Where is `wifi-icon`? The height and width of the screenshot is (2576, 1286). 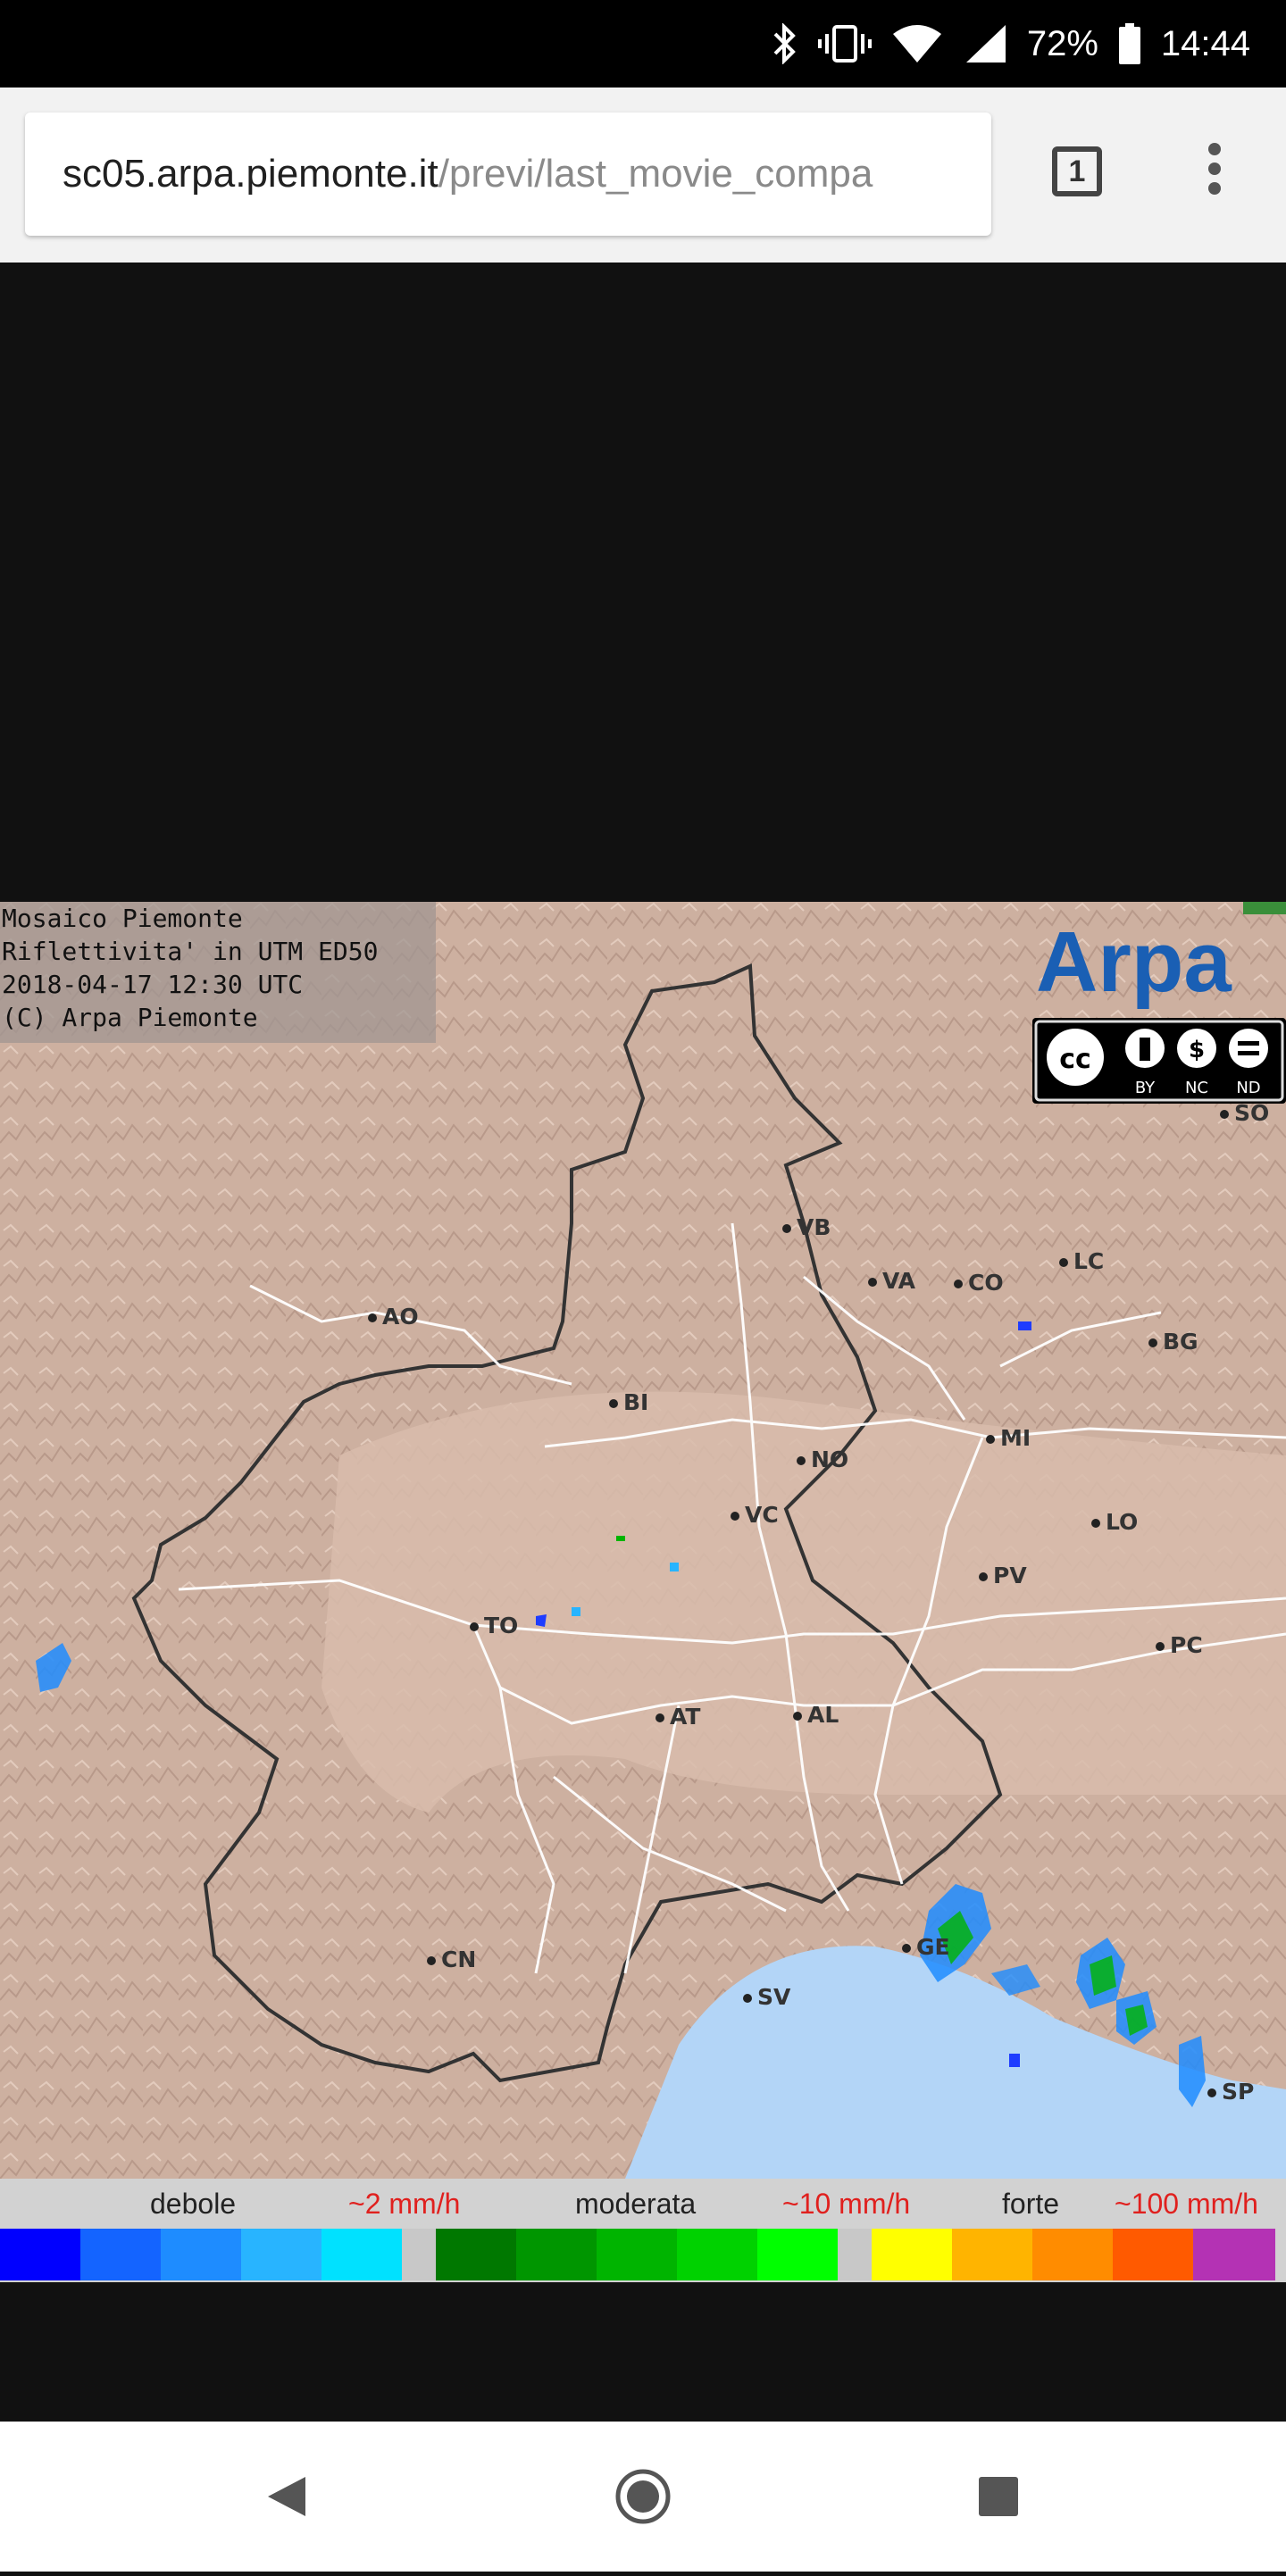
wifi-icon is located at coordinates (917, 43).